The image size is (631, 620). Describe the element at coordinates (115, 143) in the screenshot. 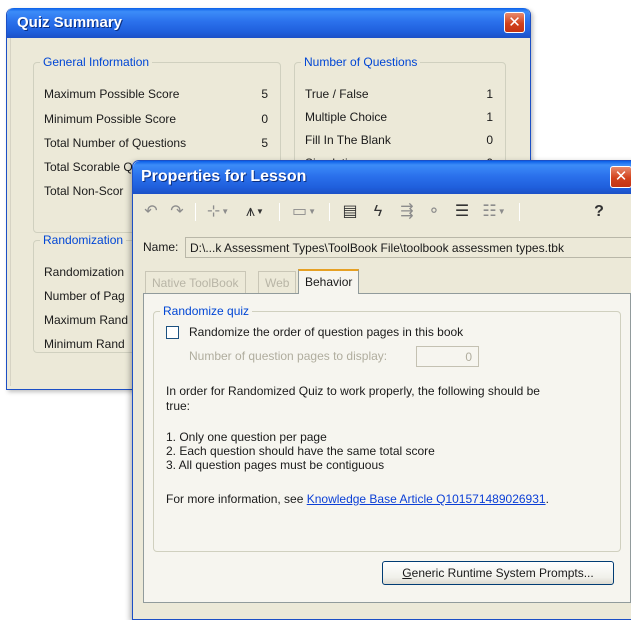

I see `general-row-label: Total Number of Questions` at that location.